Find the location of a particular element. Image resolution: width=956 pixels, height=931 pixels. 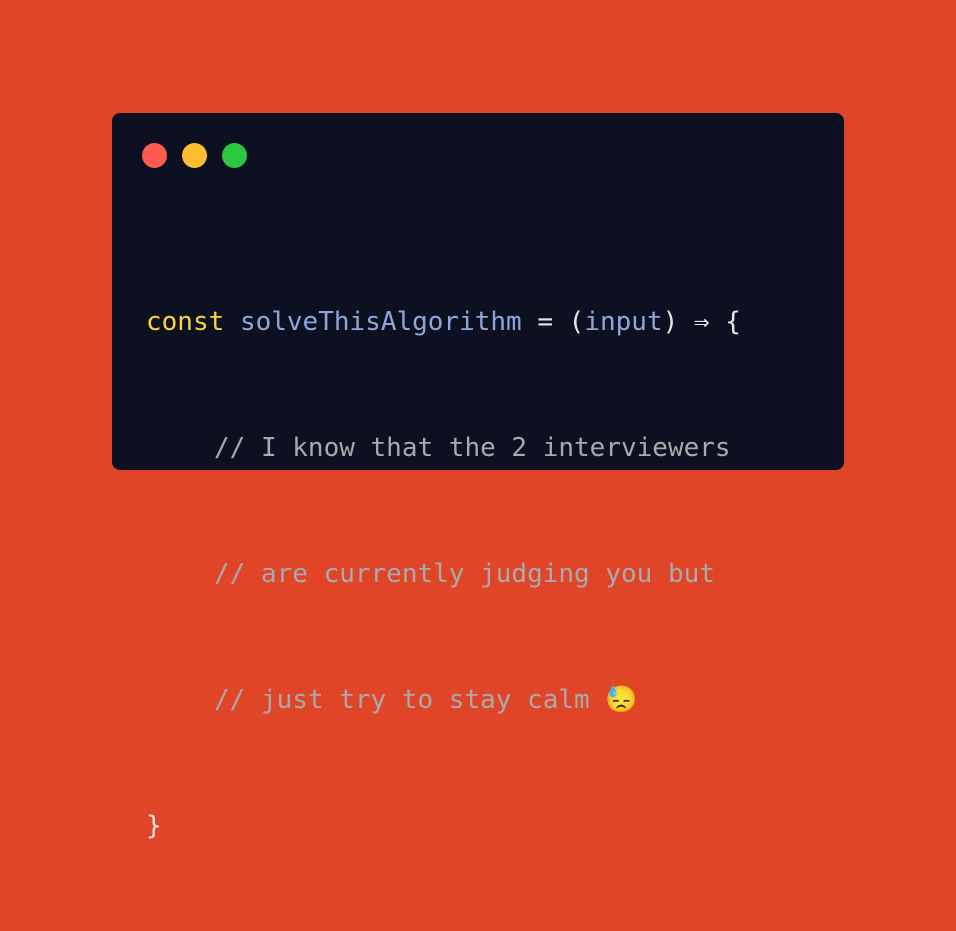

function-name: solveThisAlgorithm is located at coordinates (380, 322).